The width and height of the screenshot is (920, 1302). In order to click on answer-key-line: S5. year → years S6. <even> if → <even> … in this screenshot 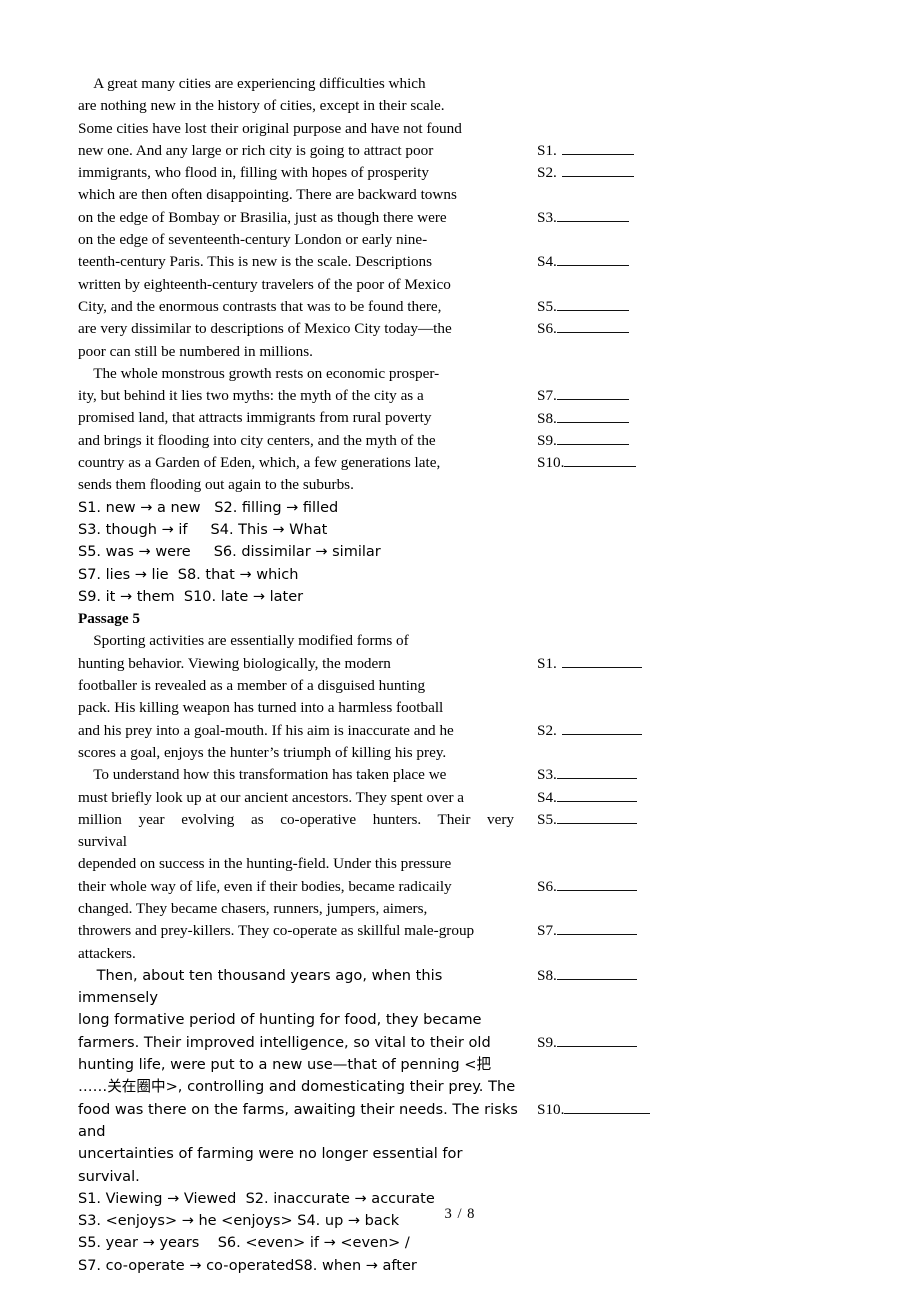, I will do `click(244, 1243)`.